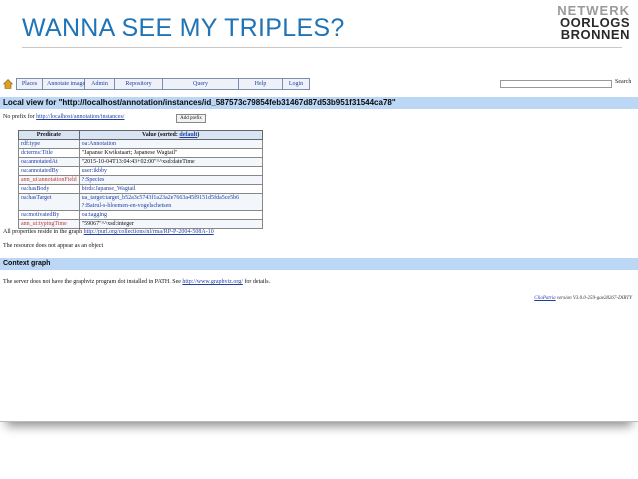 This screenshot has height=479, width=638. I want to click on value-header-suffix: ), so click(198, 135).